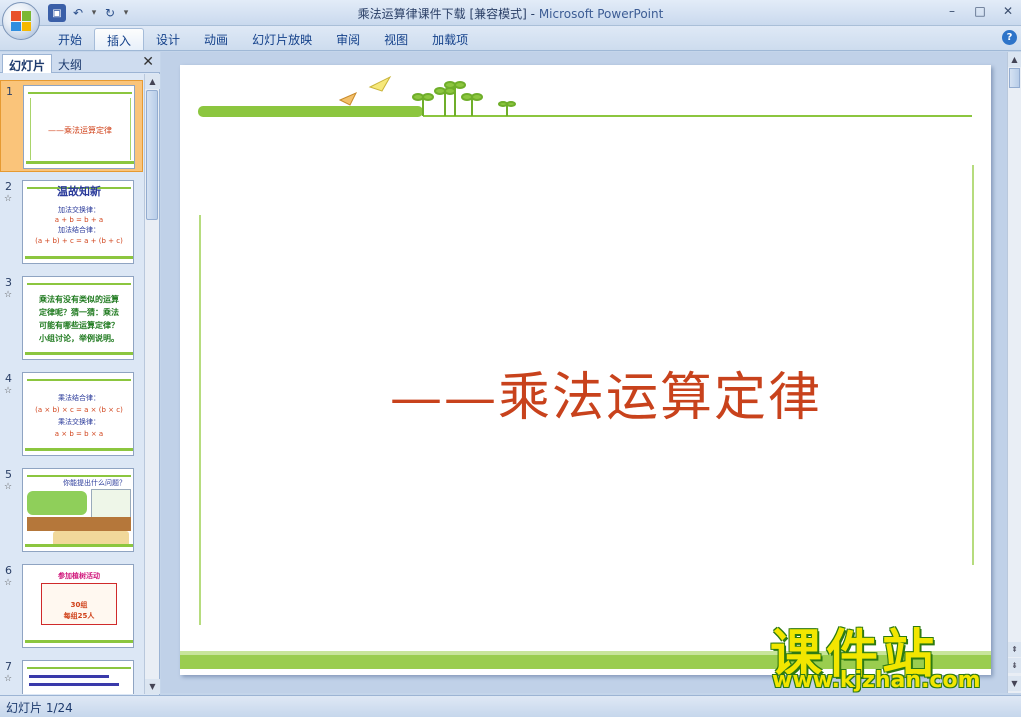 Image resolution: width=1021 pixels, height=717 pixels. Describe the element at coordinates (464, 98) in the screenshot. I see `sprouts-icon` at that location.